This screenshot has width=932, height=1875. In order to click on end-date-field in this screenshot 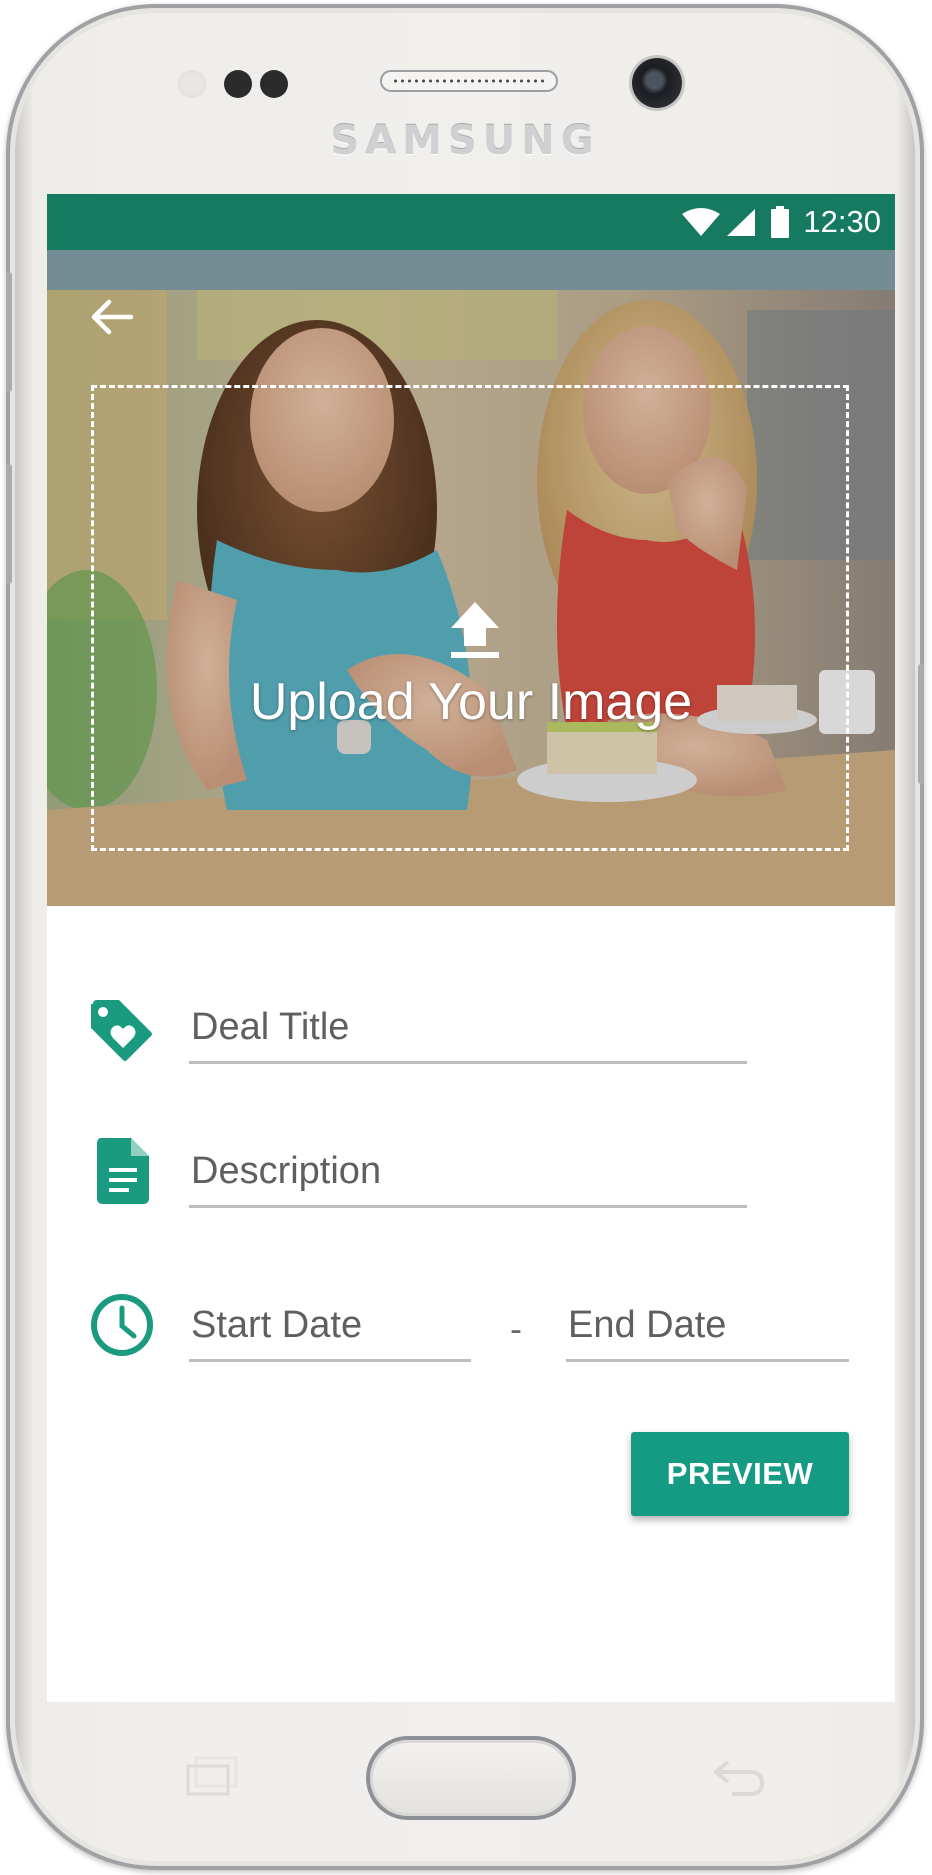, I will do `click(707, 1327)`.